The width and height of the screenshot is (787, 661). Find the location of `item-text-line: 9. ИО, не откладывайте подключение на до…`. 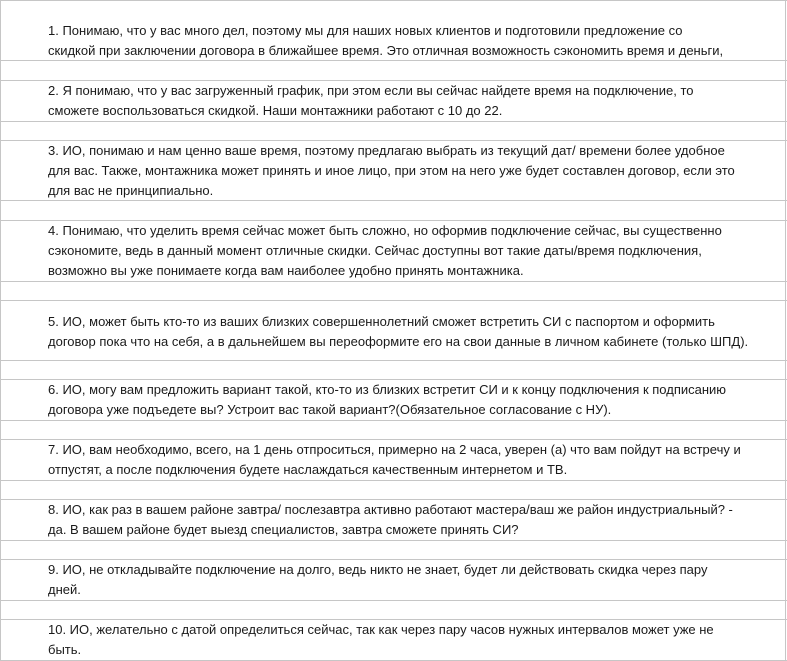

item-text-line: 9. ИО, не откладывайте подключение на до… is located at coordinates (378, 569).